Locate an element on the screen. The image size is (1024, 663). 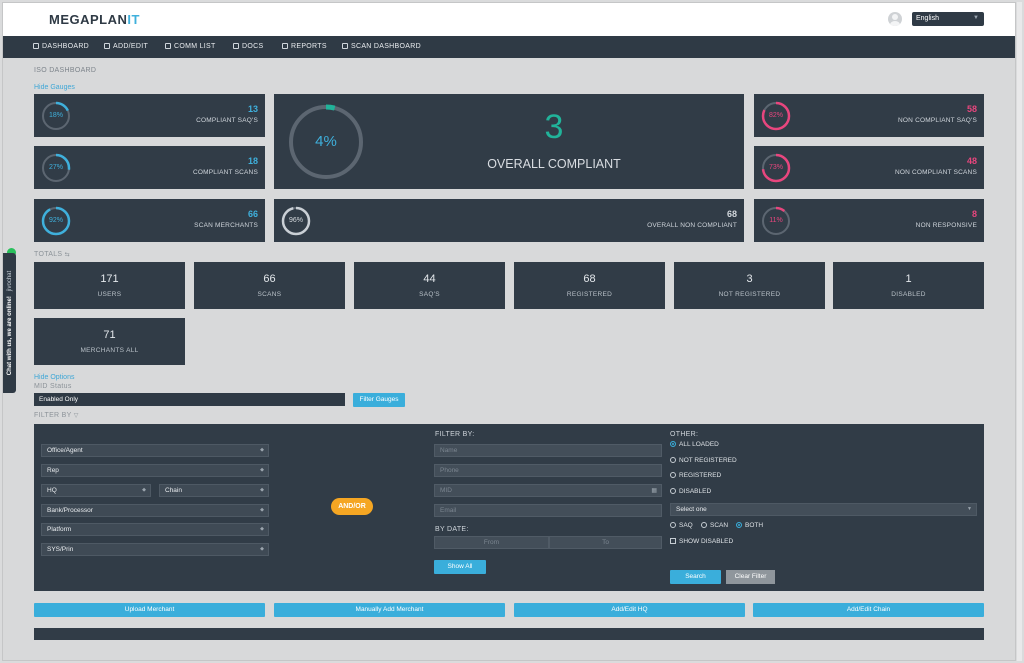
radio-label: DISABLED is located at coordinates (695, 491).